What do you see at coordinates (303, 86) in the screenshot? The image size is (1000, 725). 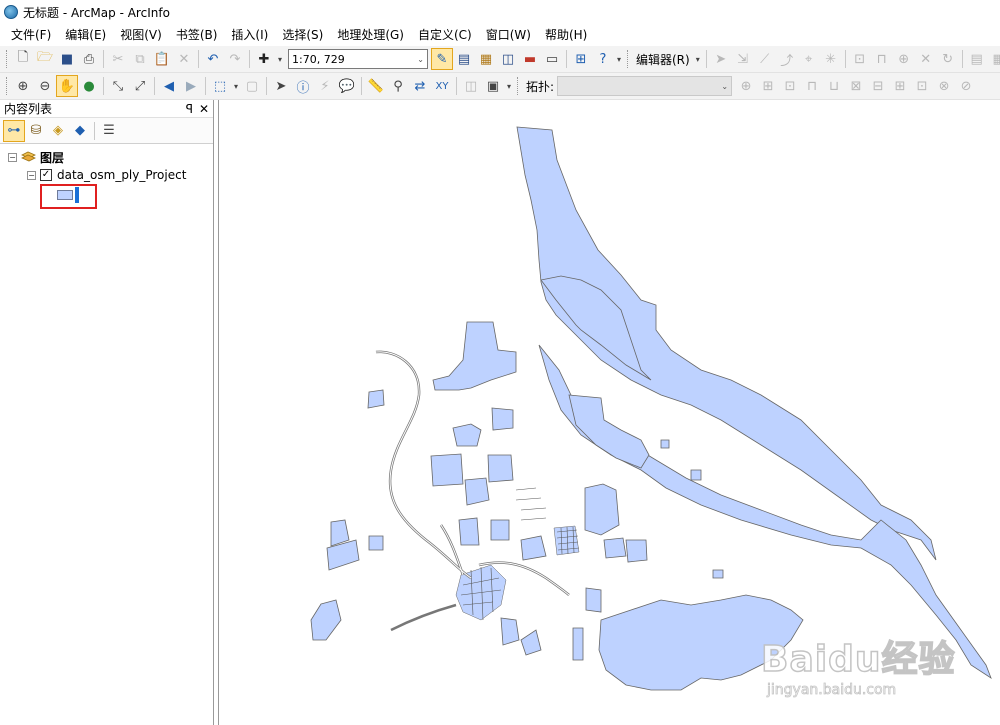 I see `identify-icon: ⓘ` at bounding box center [303, 86].